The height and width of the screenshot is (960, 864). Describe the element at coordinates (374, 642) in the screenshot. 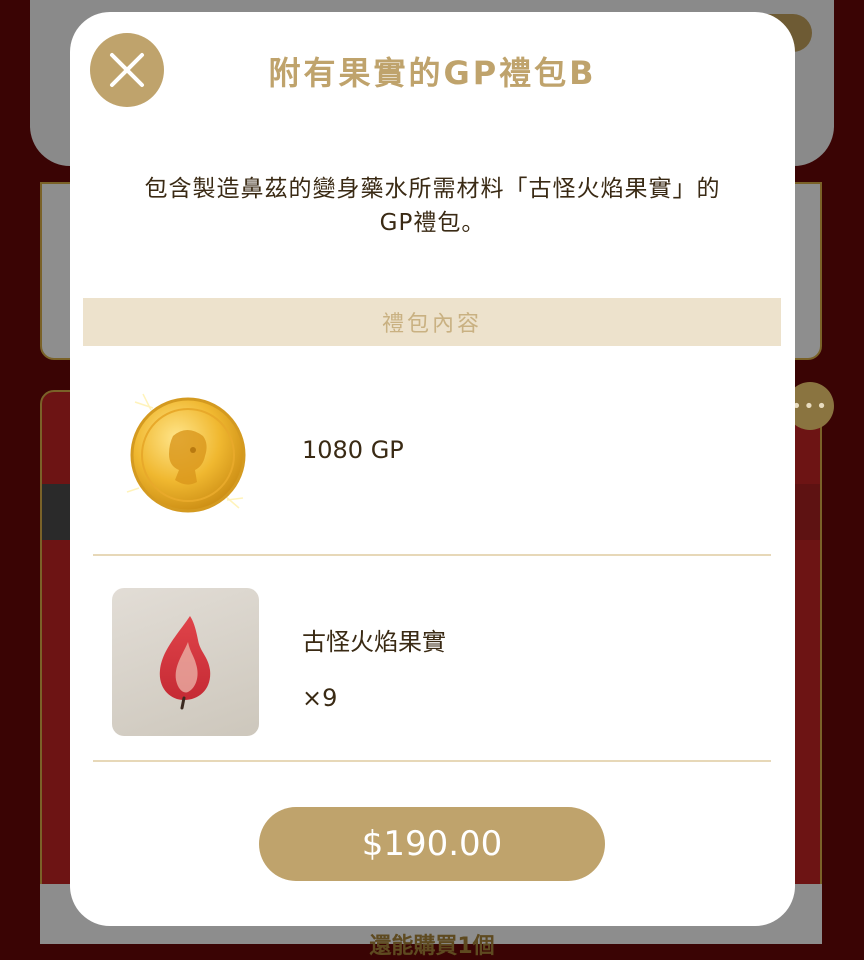

I see `item-name-flame-fruit: 古怪火焰果實` at that location.